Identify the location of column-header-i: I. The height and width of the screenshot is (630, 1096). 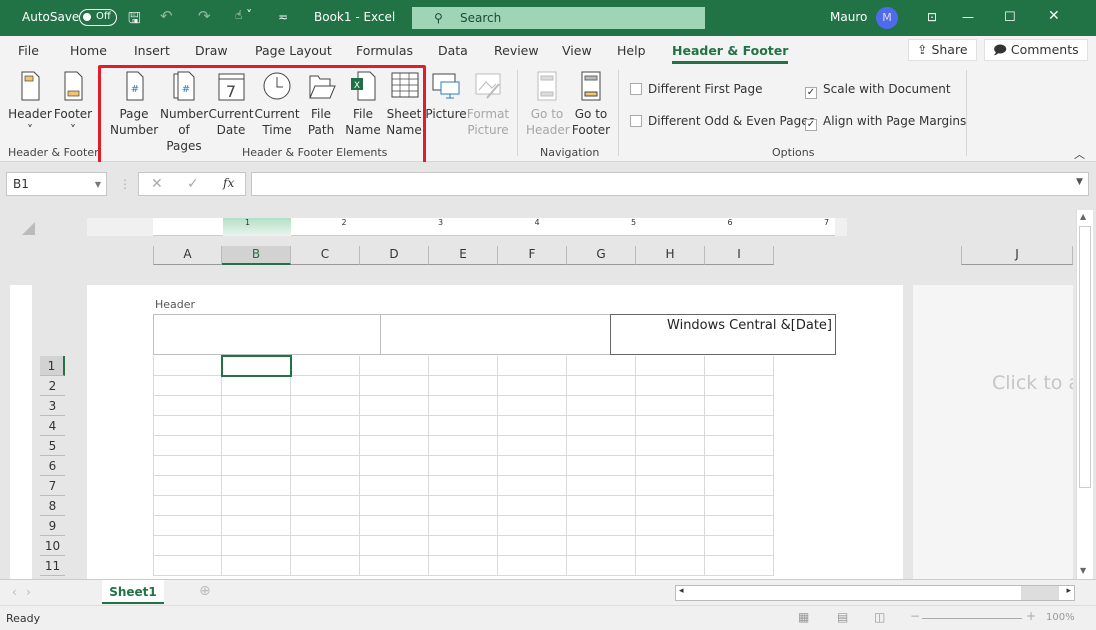
(739, 255).